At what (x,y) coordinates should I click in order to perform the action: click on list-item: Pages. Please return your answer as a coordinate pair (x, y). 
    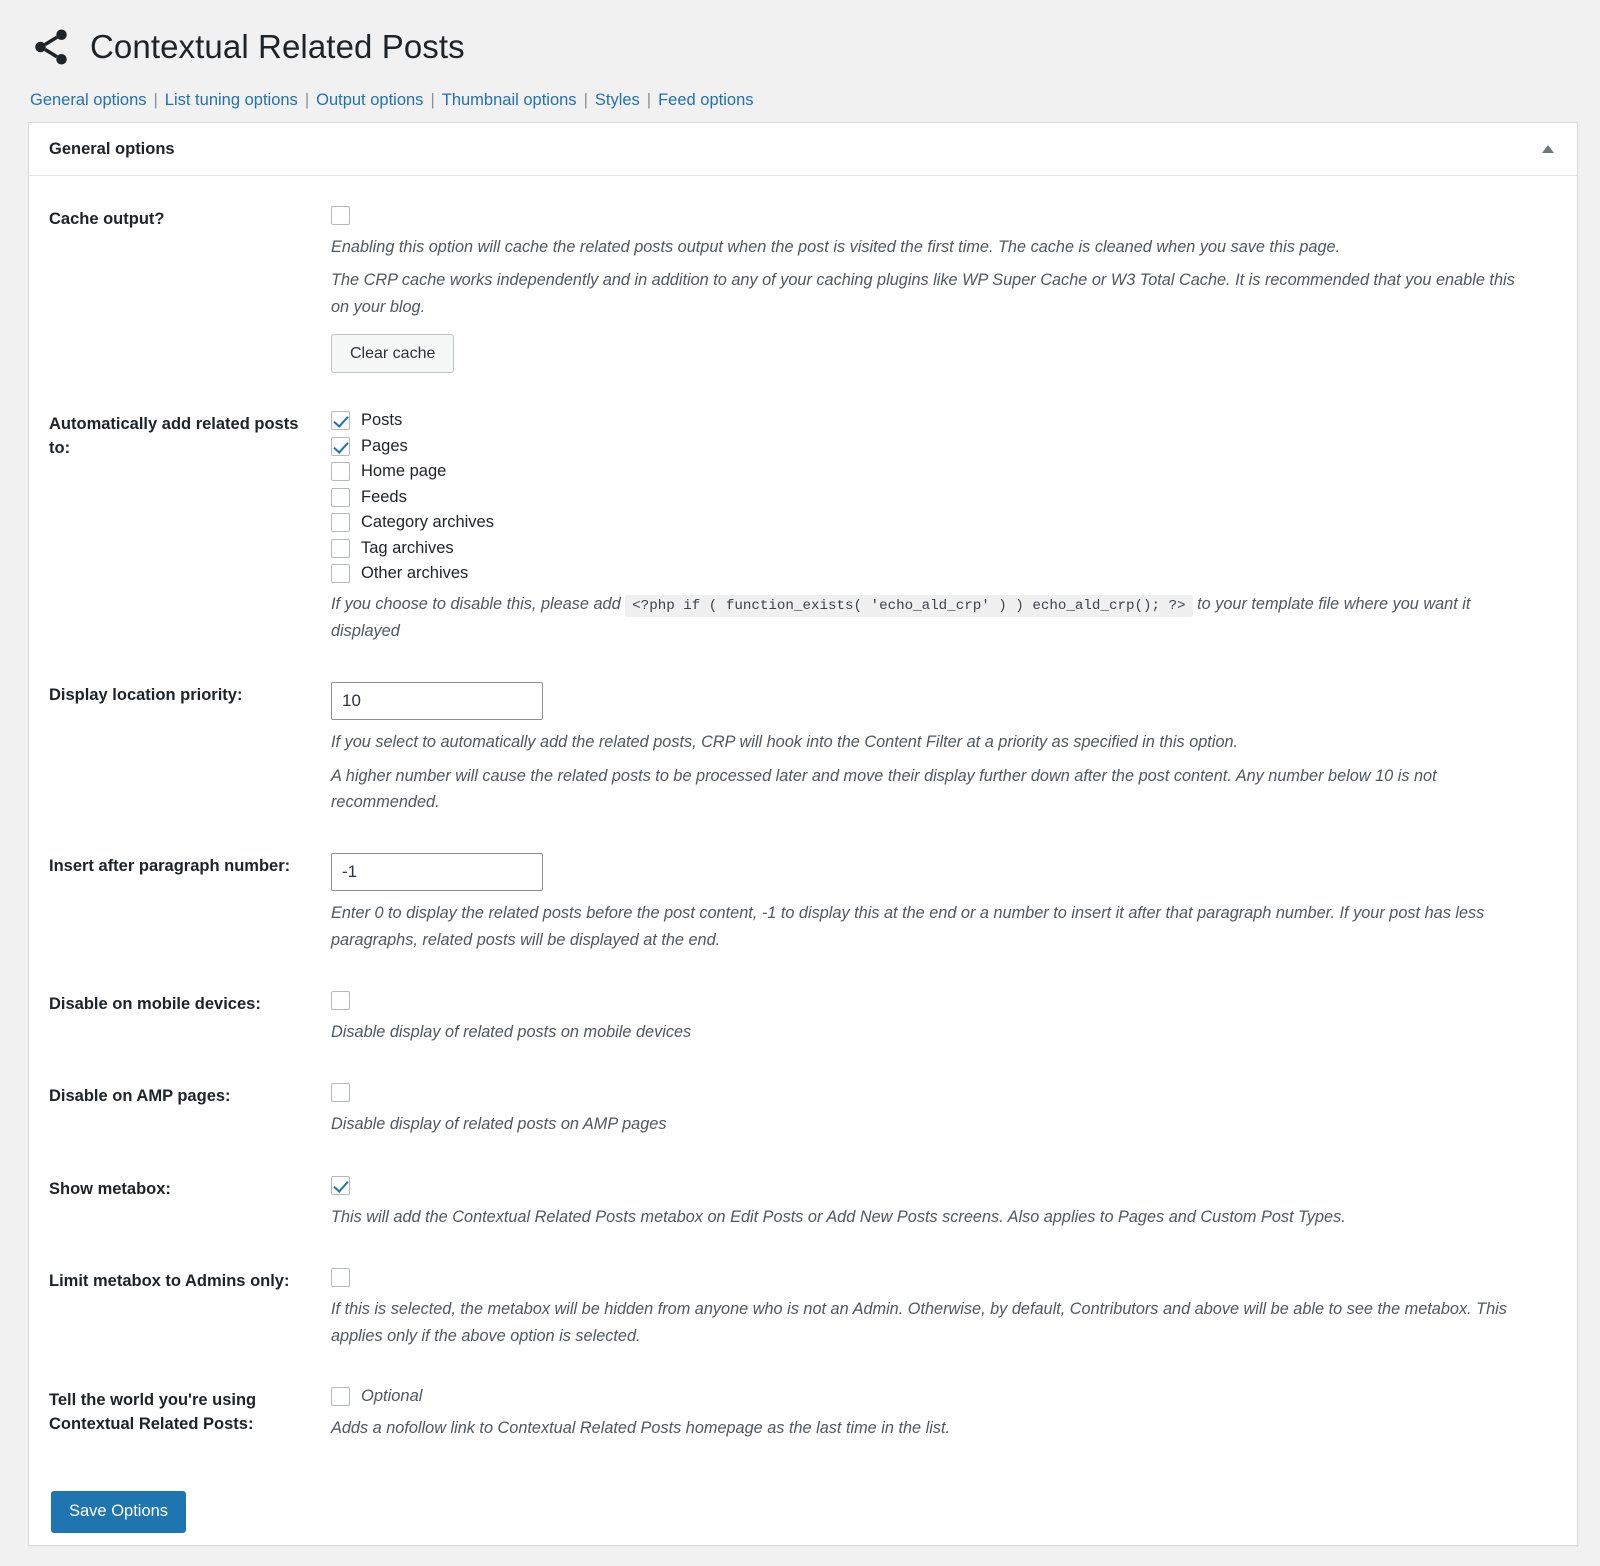
    Looking at the image, I should click on (944, 446).